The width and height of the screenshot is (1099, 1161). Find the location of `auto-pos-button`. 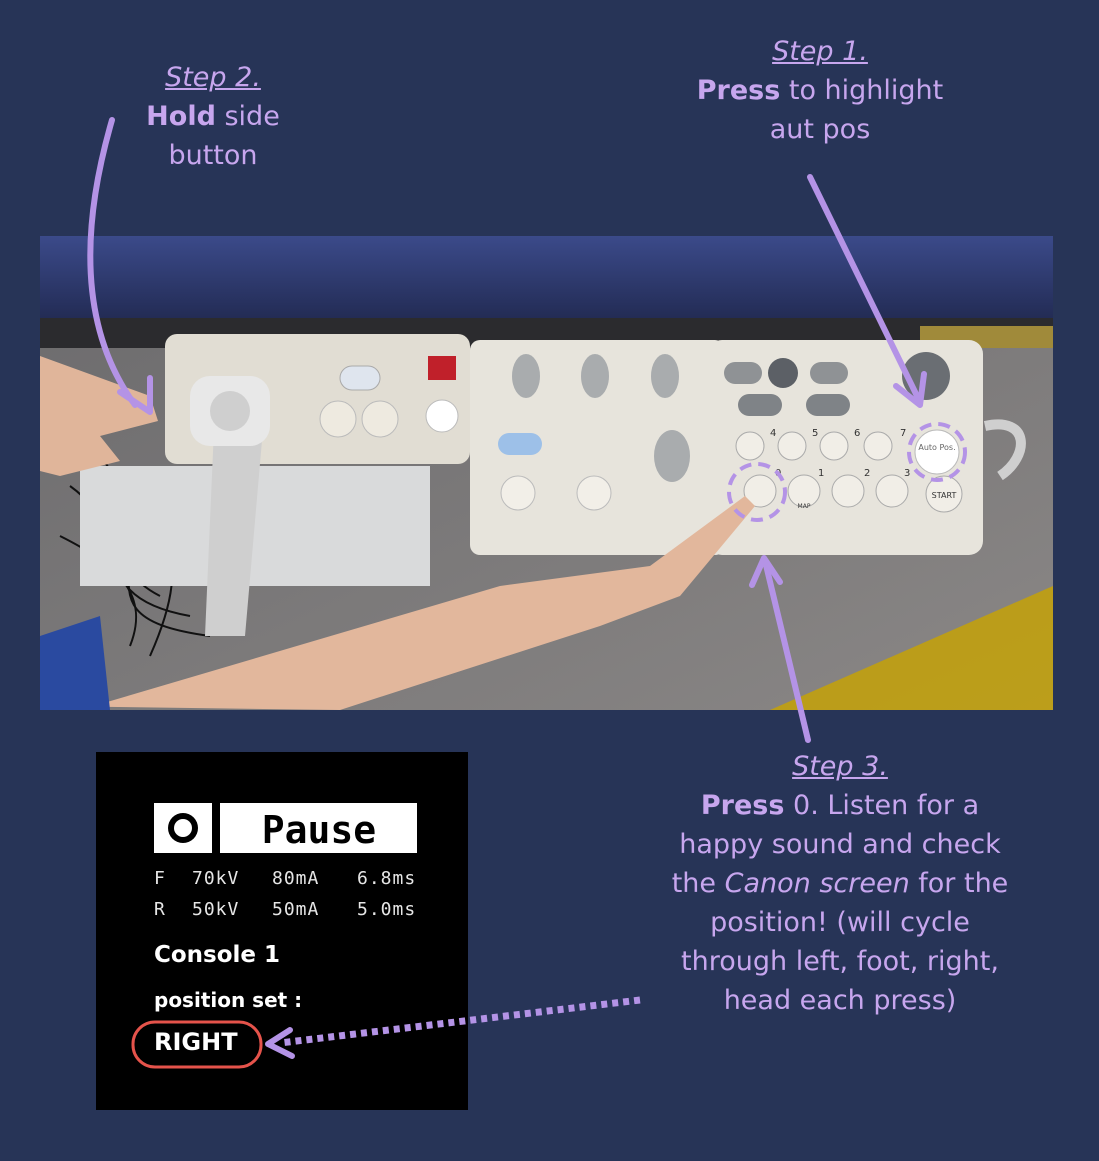

auto-pos-button is located at coordinates (937, 452).